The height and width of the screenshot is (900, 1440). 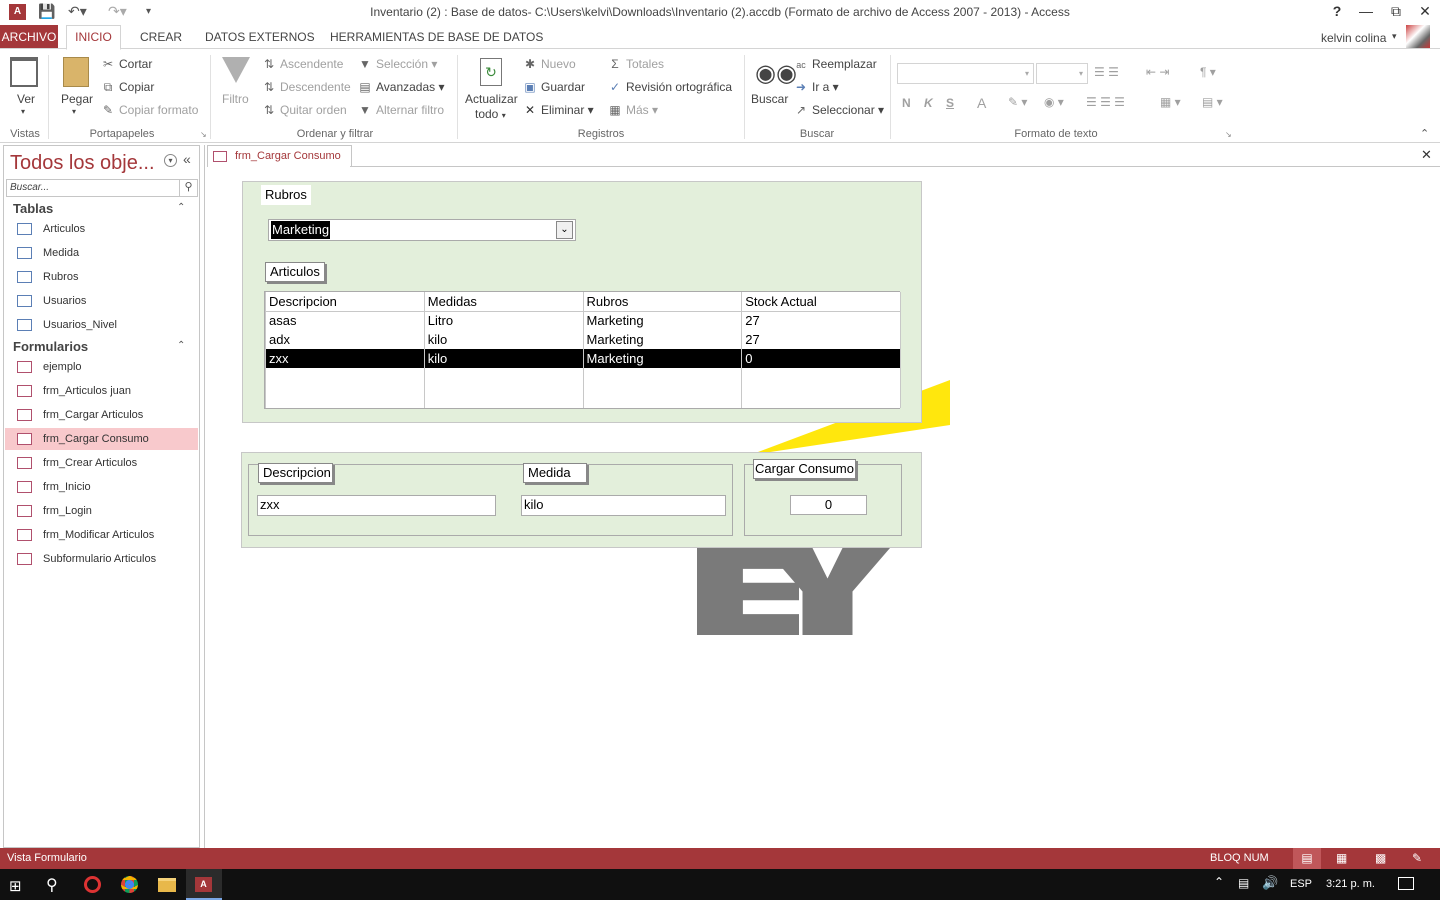 What do you see at coordinates (76, 72) in the screenshot?
I see `paste-icon` at bounding box center [76, 72].